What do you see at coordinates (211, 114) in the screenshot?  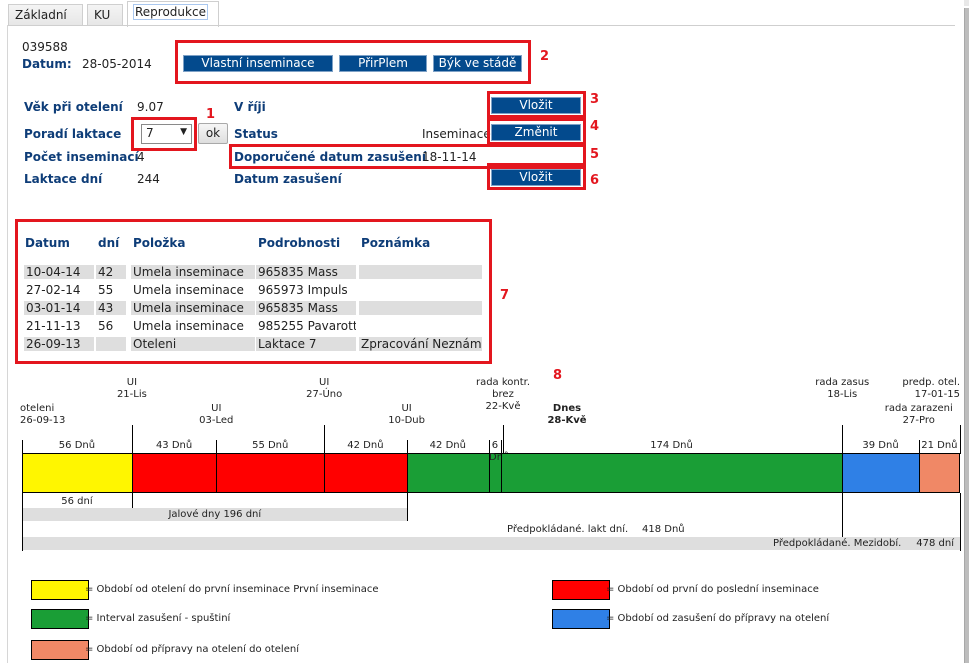 I see `marker-1: 1` at bounding box center [211, 114].